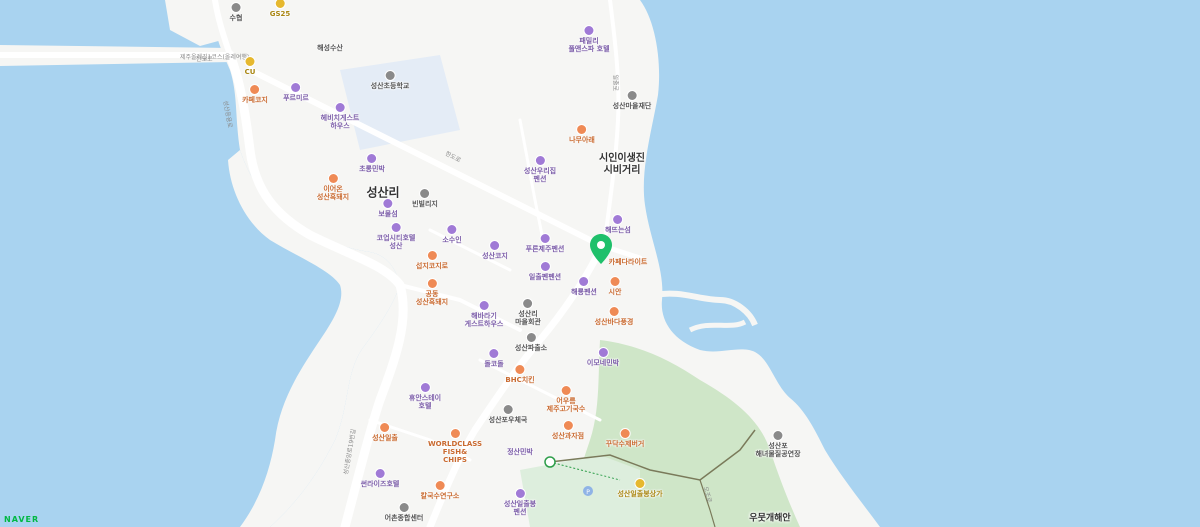  What do you see at coordinates (640, 488) in the screenshot?
I see `poi-ilchulbong-shops: 성산일출봉상가` at bounding box center [640, 488].